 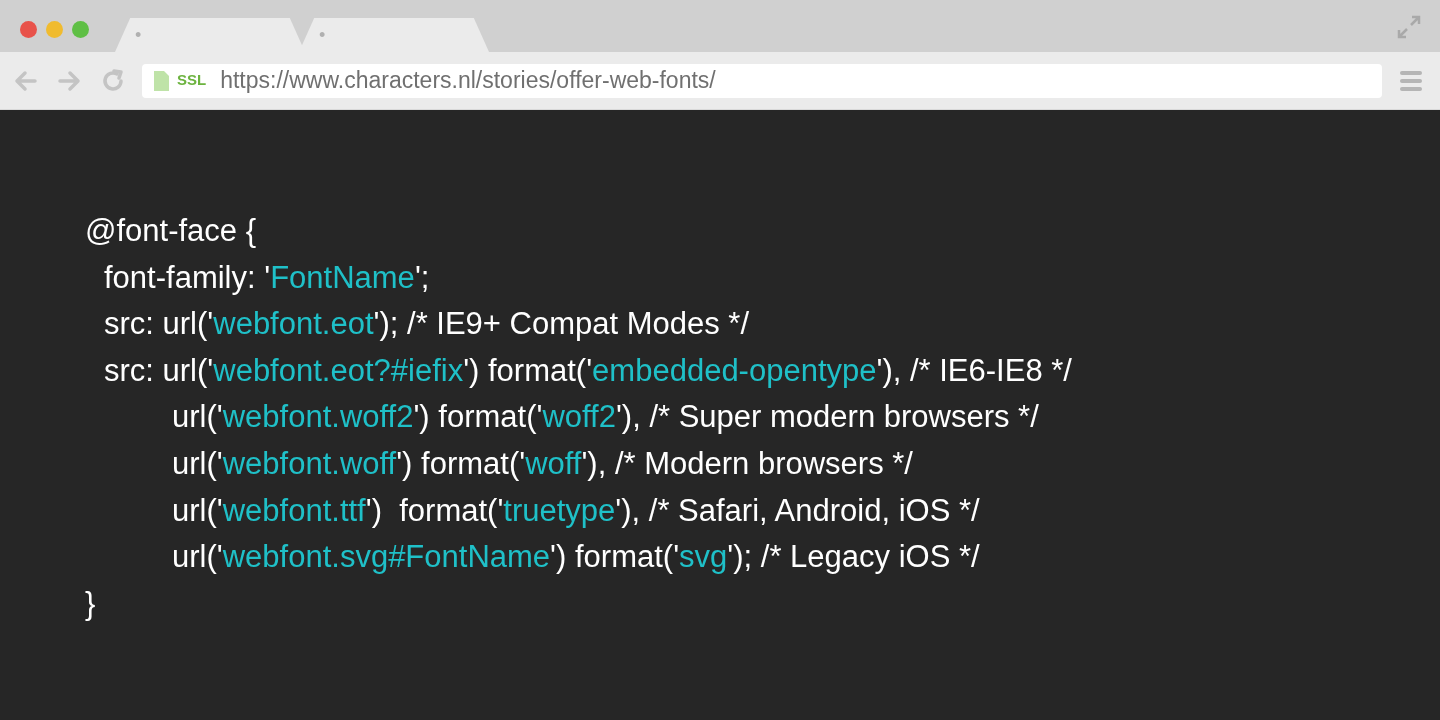 I want to click on ssl-label: SSL, so click(x=192, y=80).